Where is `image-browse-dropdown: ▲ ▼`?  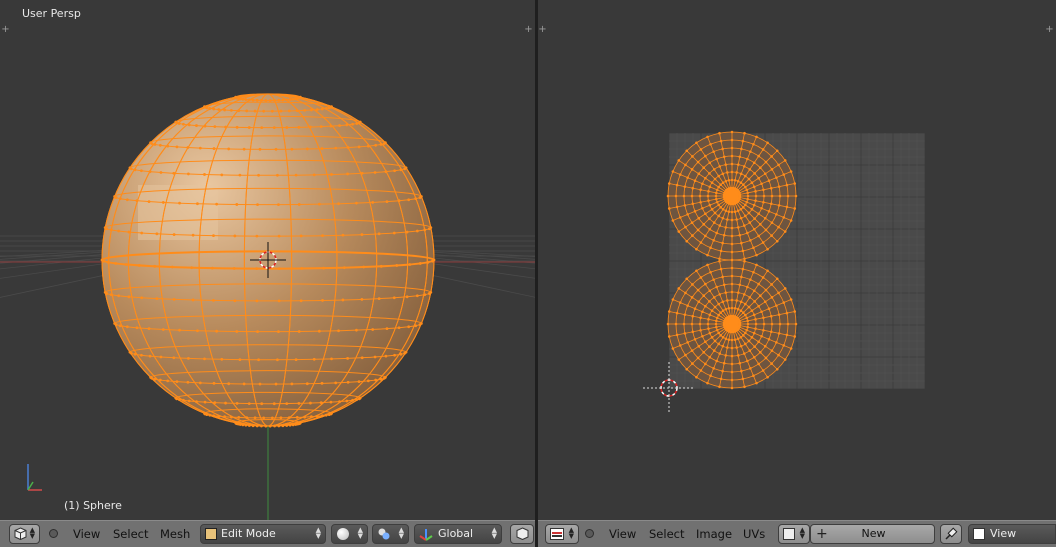 image-browse-dropdown: ▲ ▼ is located at coordinates (794, 534).